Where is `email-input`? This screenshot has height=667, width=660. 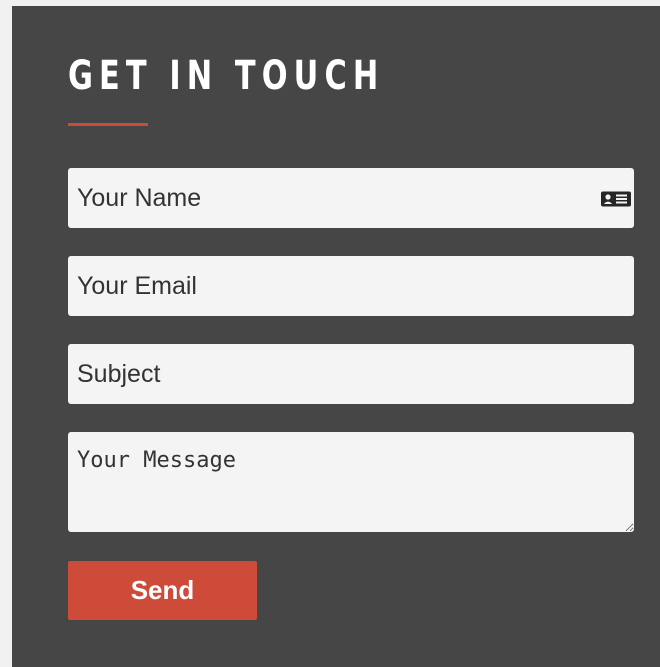 email-input is located at coordinates (351, 286).